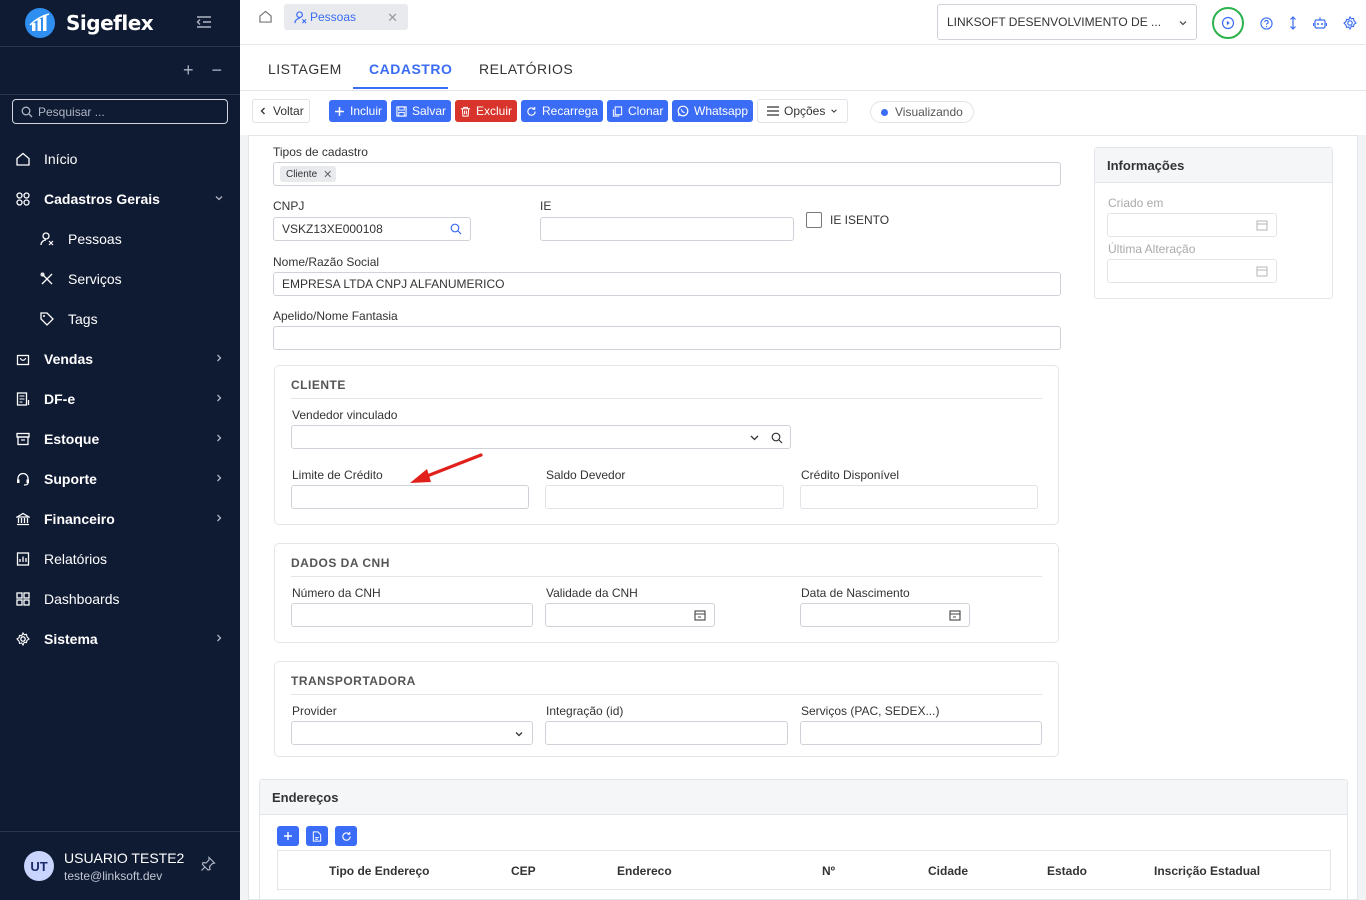  I want to click on chevron-down-icon, so click(1183, 23).